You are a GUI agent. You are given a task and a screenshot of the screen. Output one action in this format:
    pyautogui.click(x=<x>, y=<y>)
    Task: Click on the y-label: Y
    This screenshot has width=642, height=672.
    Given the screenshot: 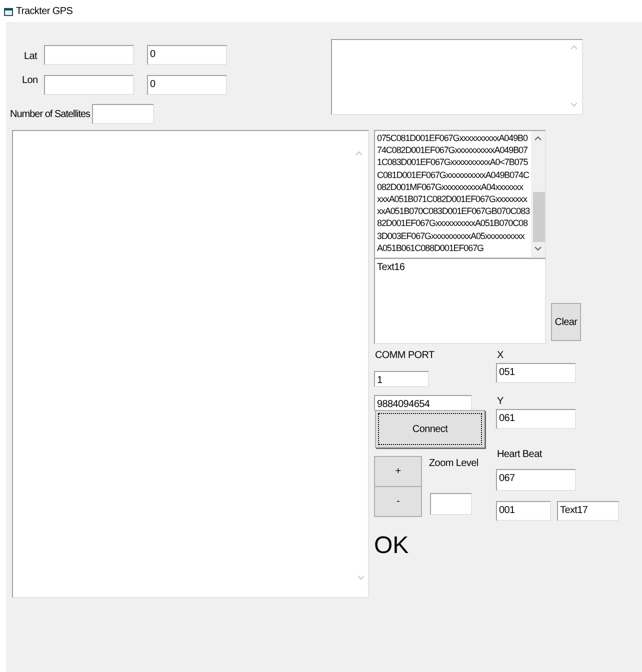 What is the action you would take?
    pyautogui.click(x=500, y=402)
    